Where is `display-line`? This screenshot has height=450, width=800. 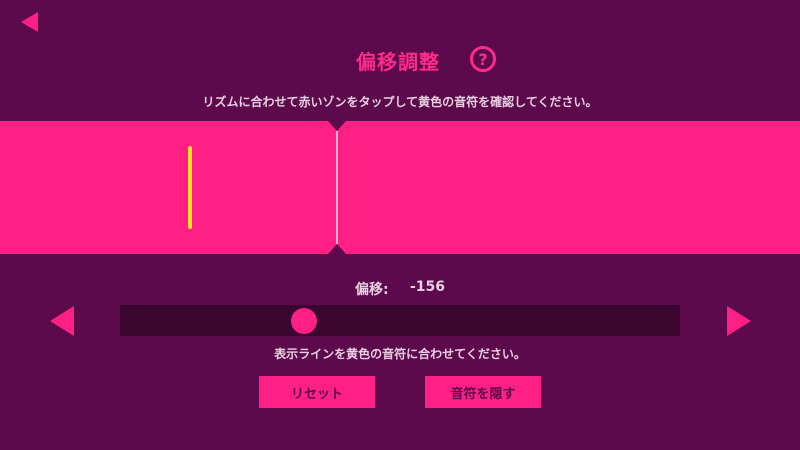 display-line is located at coordinates (337, 187).